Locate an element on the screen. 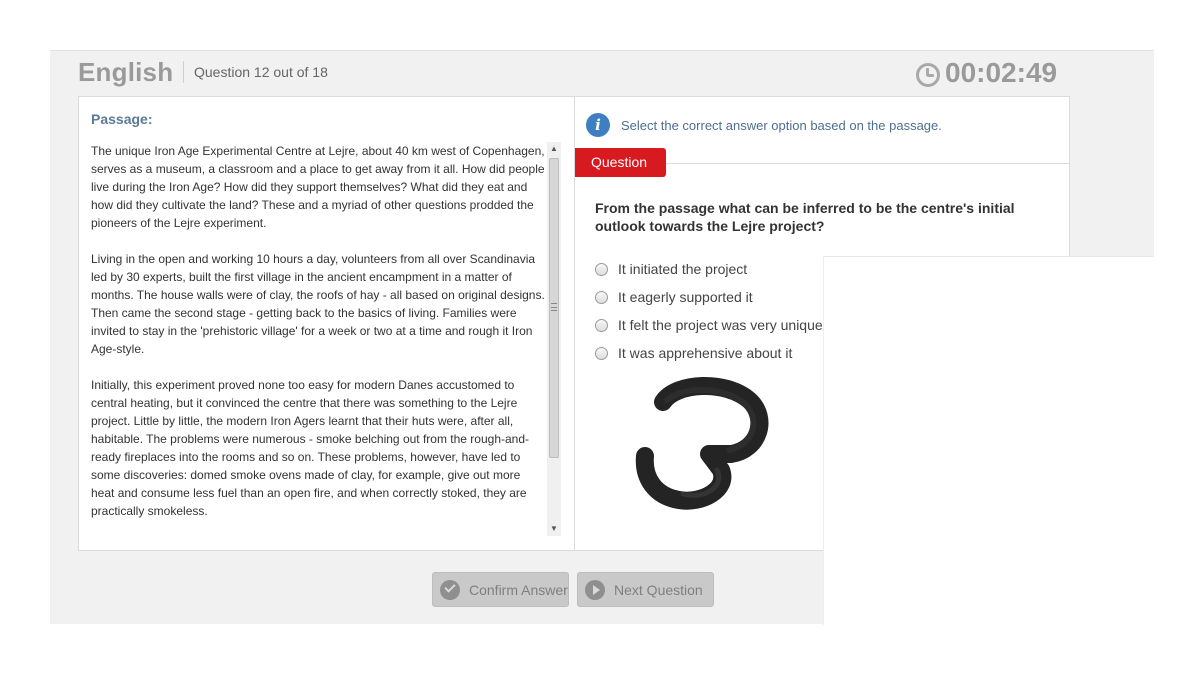 The image size is (1204, 674). clock-icon is located at coordinates (928, 75).